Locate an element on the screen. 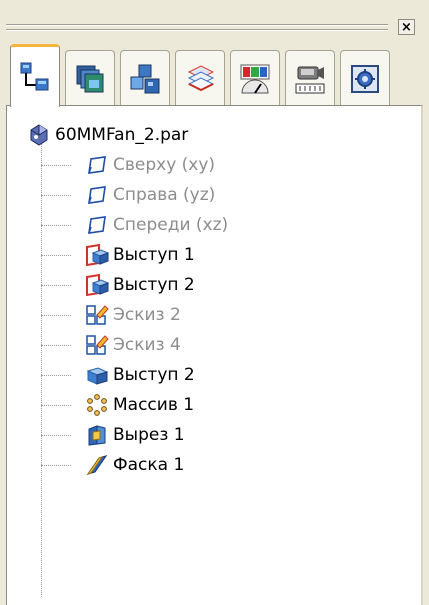 Image resolution: width=429 pixels, height=605 pixels. chamfer-icon is located at coordinates (97, 465).